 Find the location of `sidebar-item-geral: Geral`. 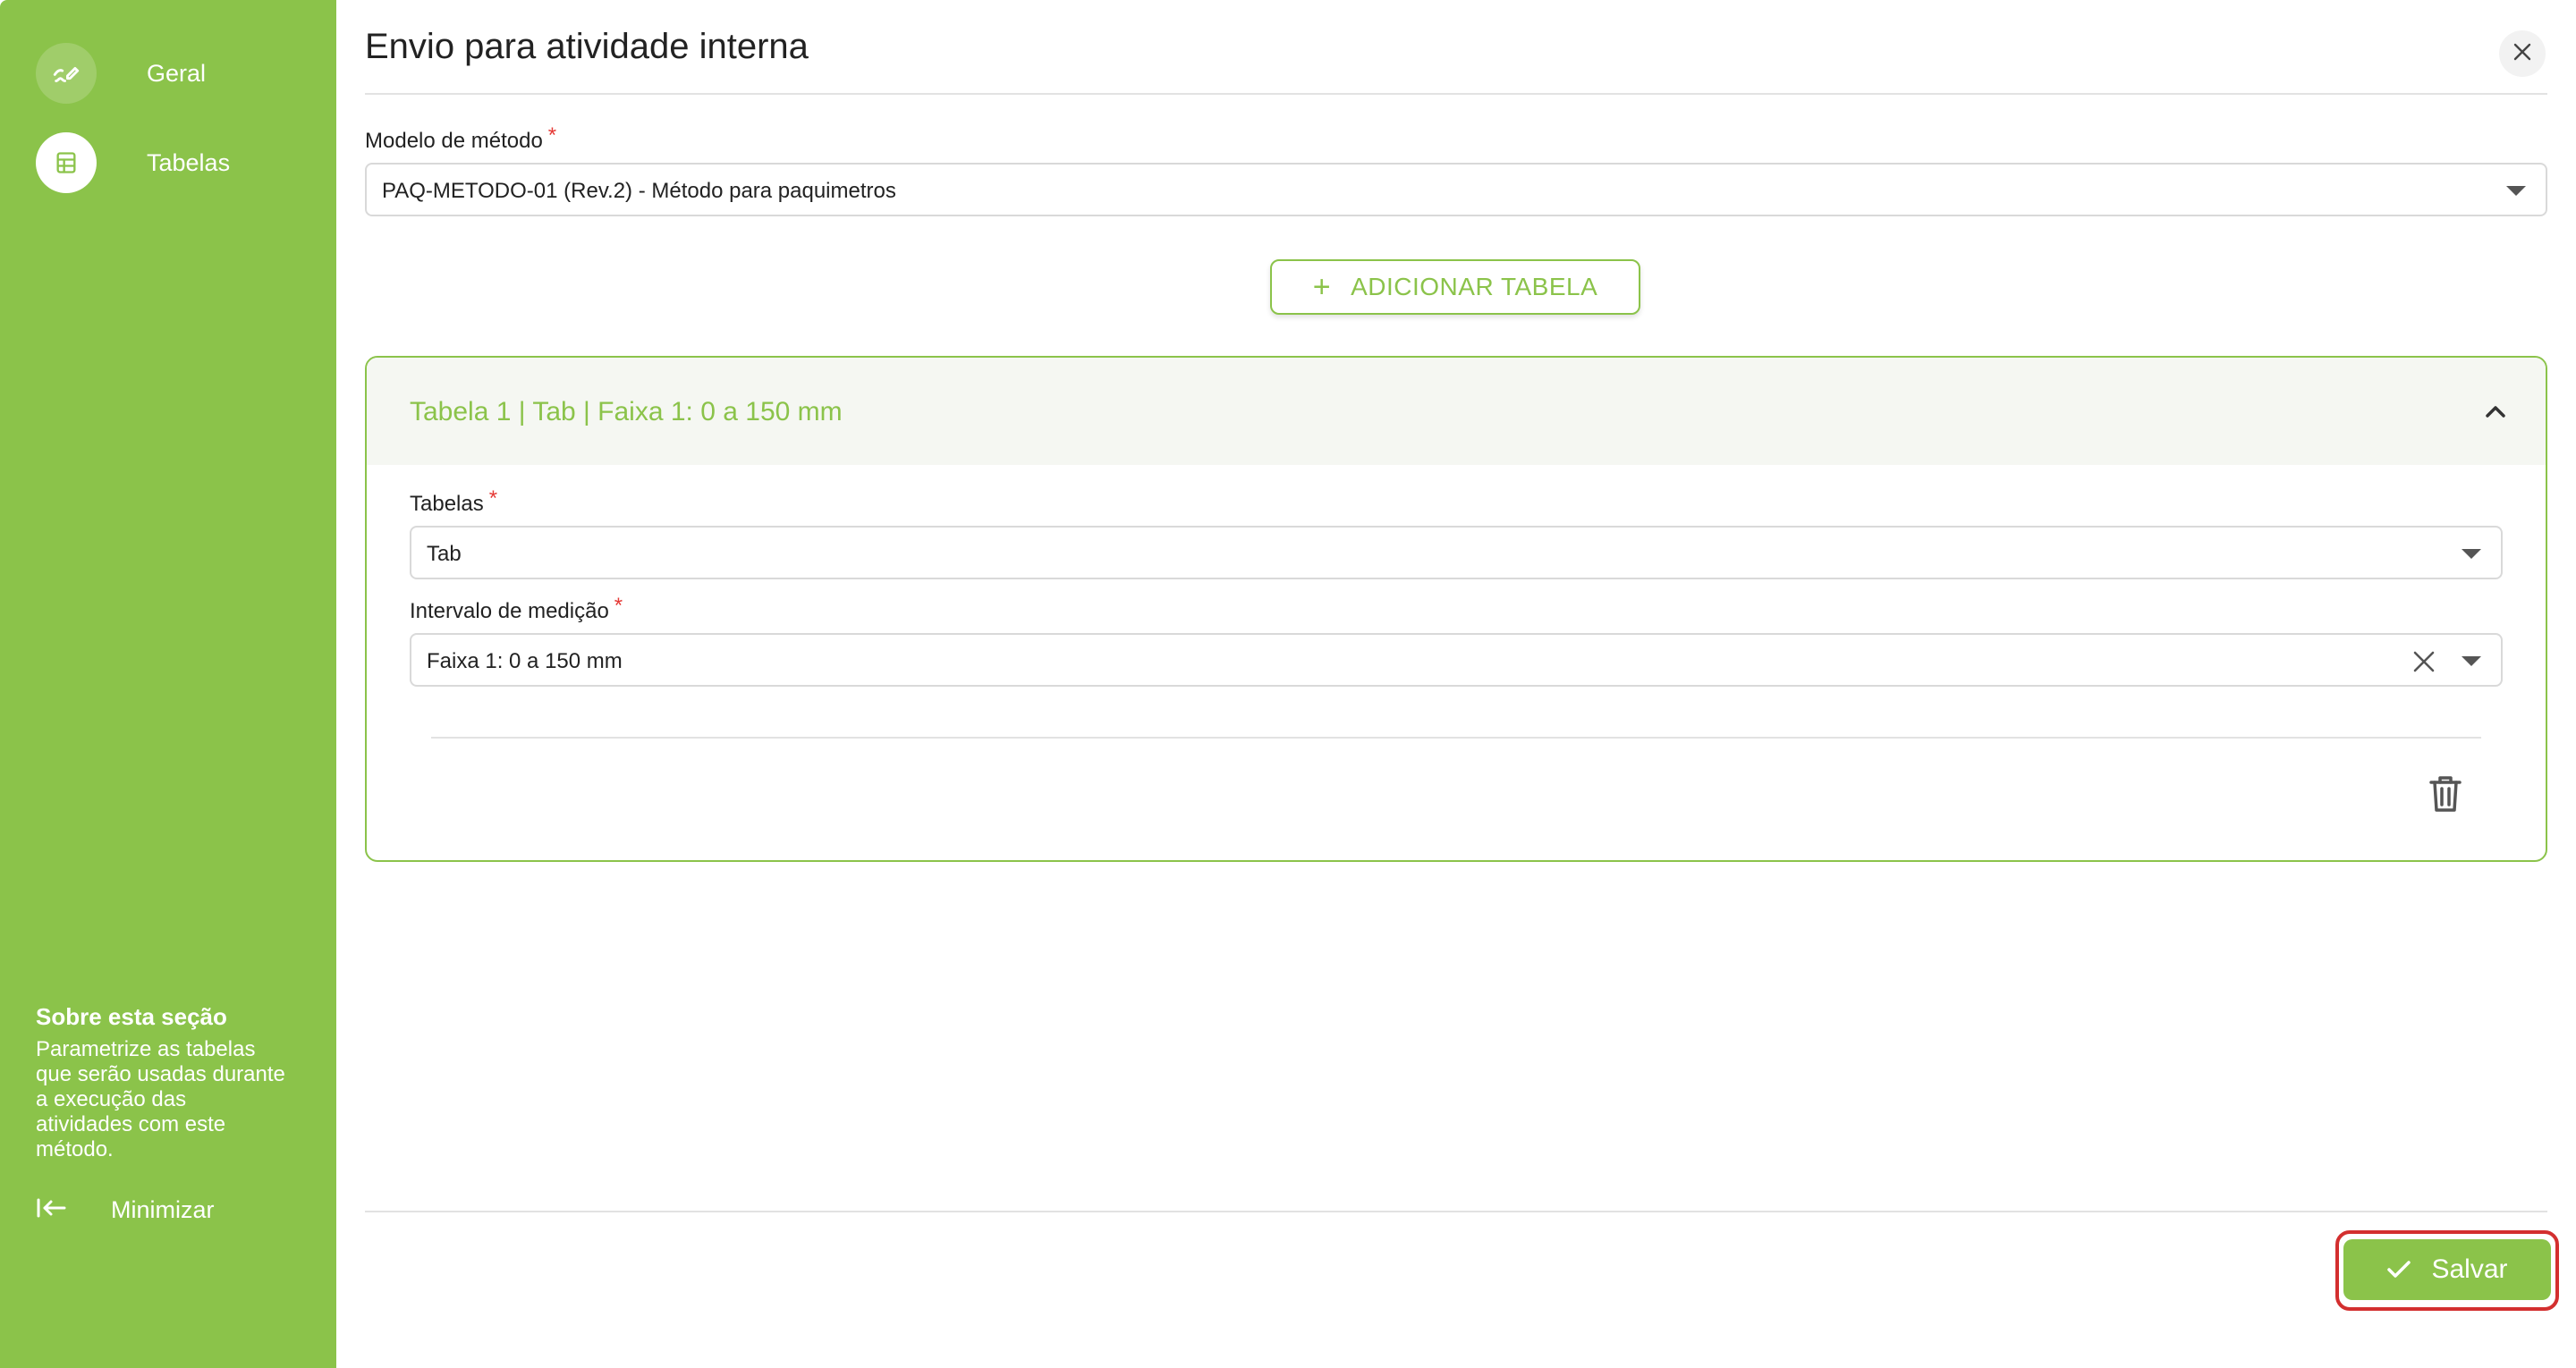

sidebar-item-geral: Geral is located at coordinates (121, 73).